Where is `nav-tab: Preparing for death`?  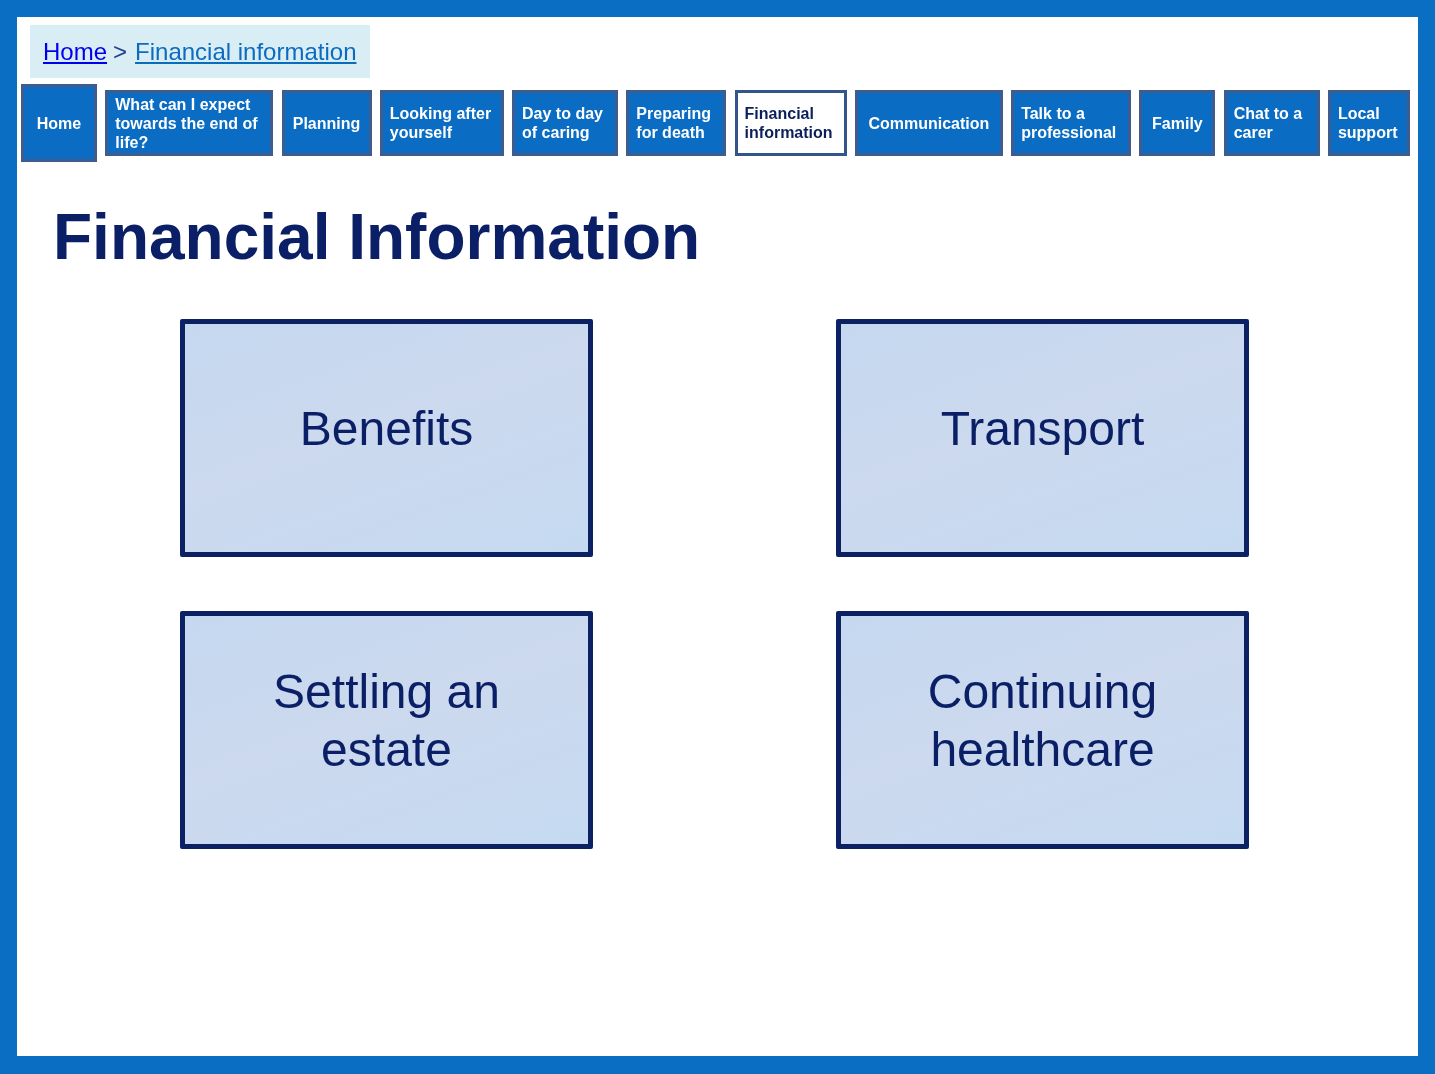
nav-tab: Preparing for death is located at coordinates (676, 123).